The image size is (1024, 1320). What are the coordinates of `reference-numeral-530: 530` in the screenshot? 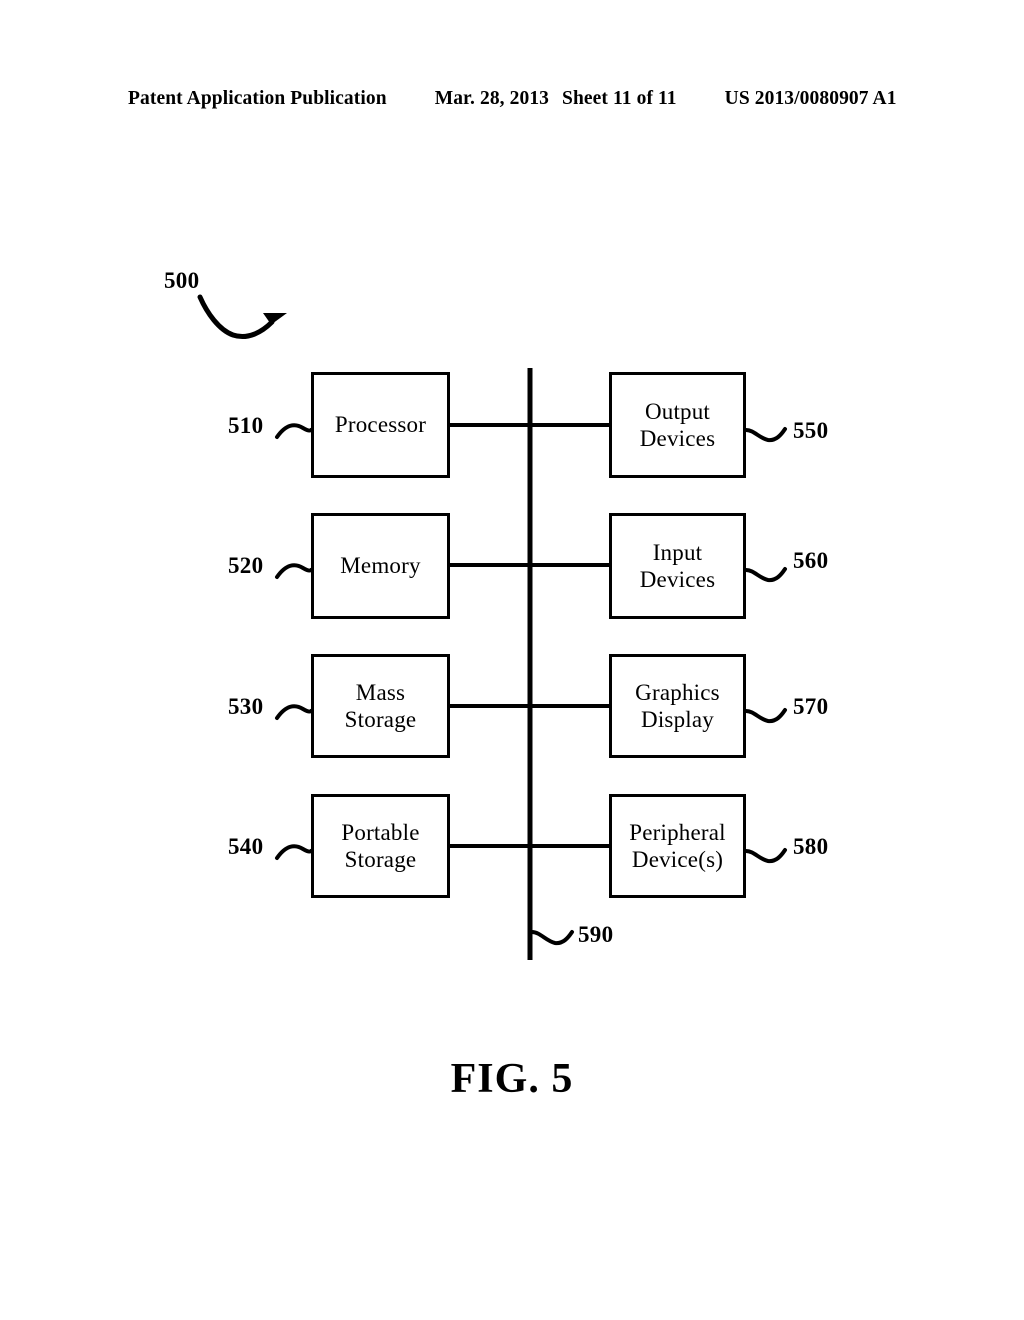 It's located at (246, 706).